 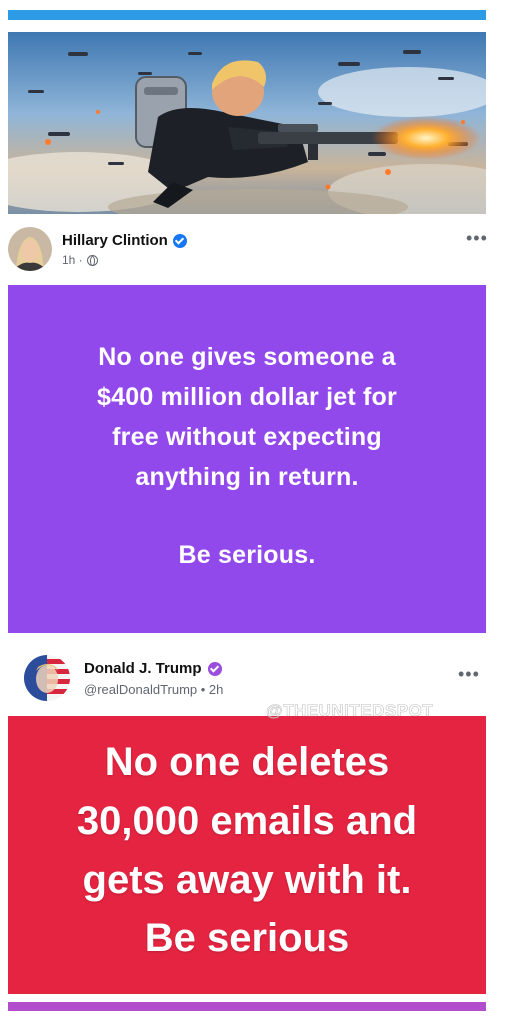 What do you see at coordinates (247, 938) in the screenshot?
I see `card-text-line: Be serious` at bounding box center [247, 938].